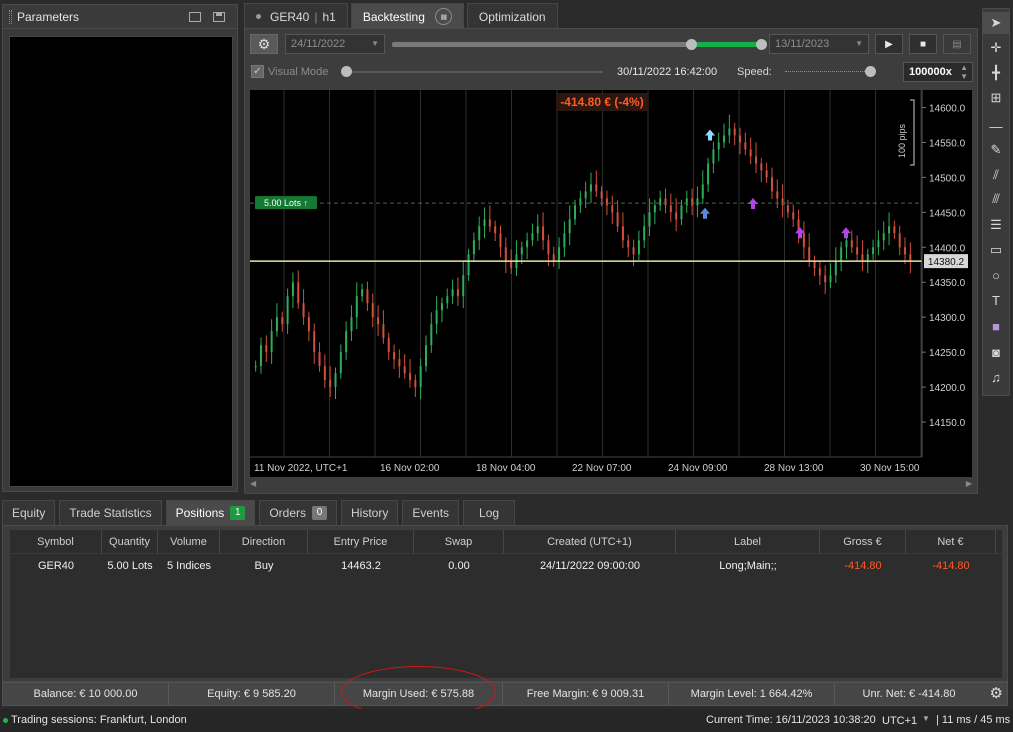 Image resolution: width=1013 pixels, height=732 pixels. What do you see at coordinates (431, 512) in the screenshot?
I see `tab-events: Events` at bounding box center [431, 512].